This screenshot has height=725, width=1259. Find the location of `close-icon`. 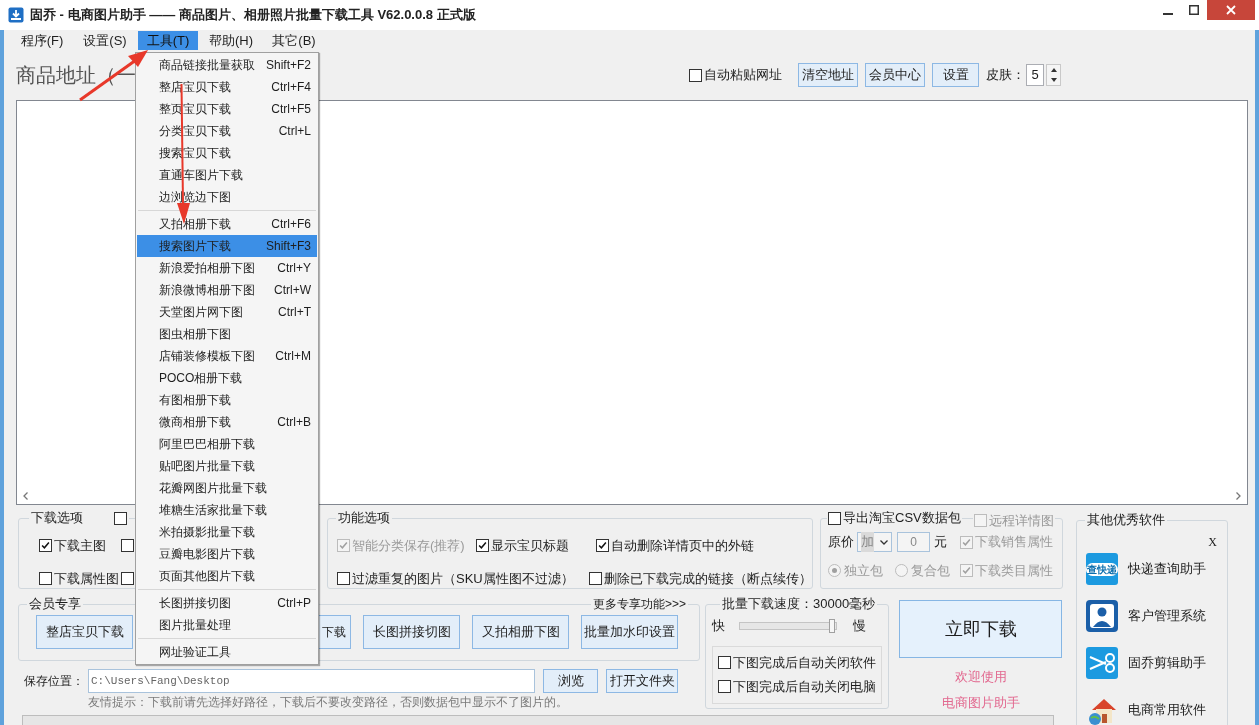

close-icon is located at coordinates (1231, 10).